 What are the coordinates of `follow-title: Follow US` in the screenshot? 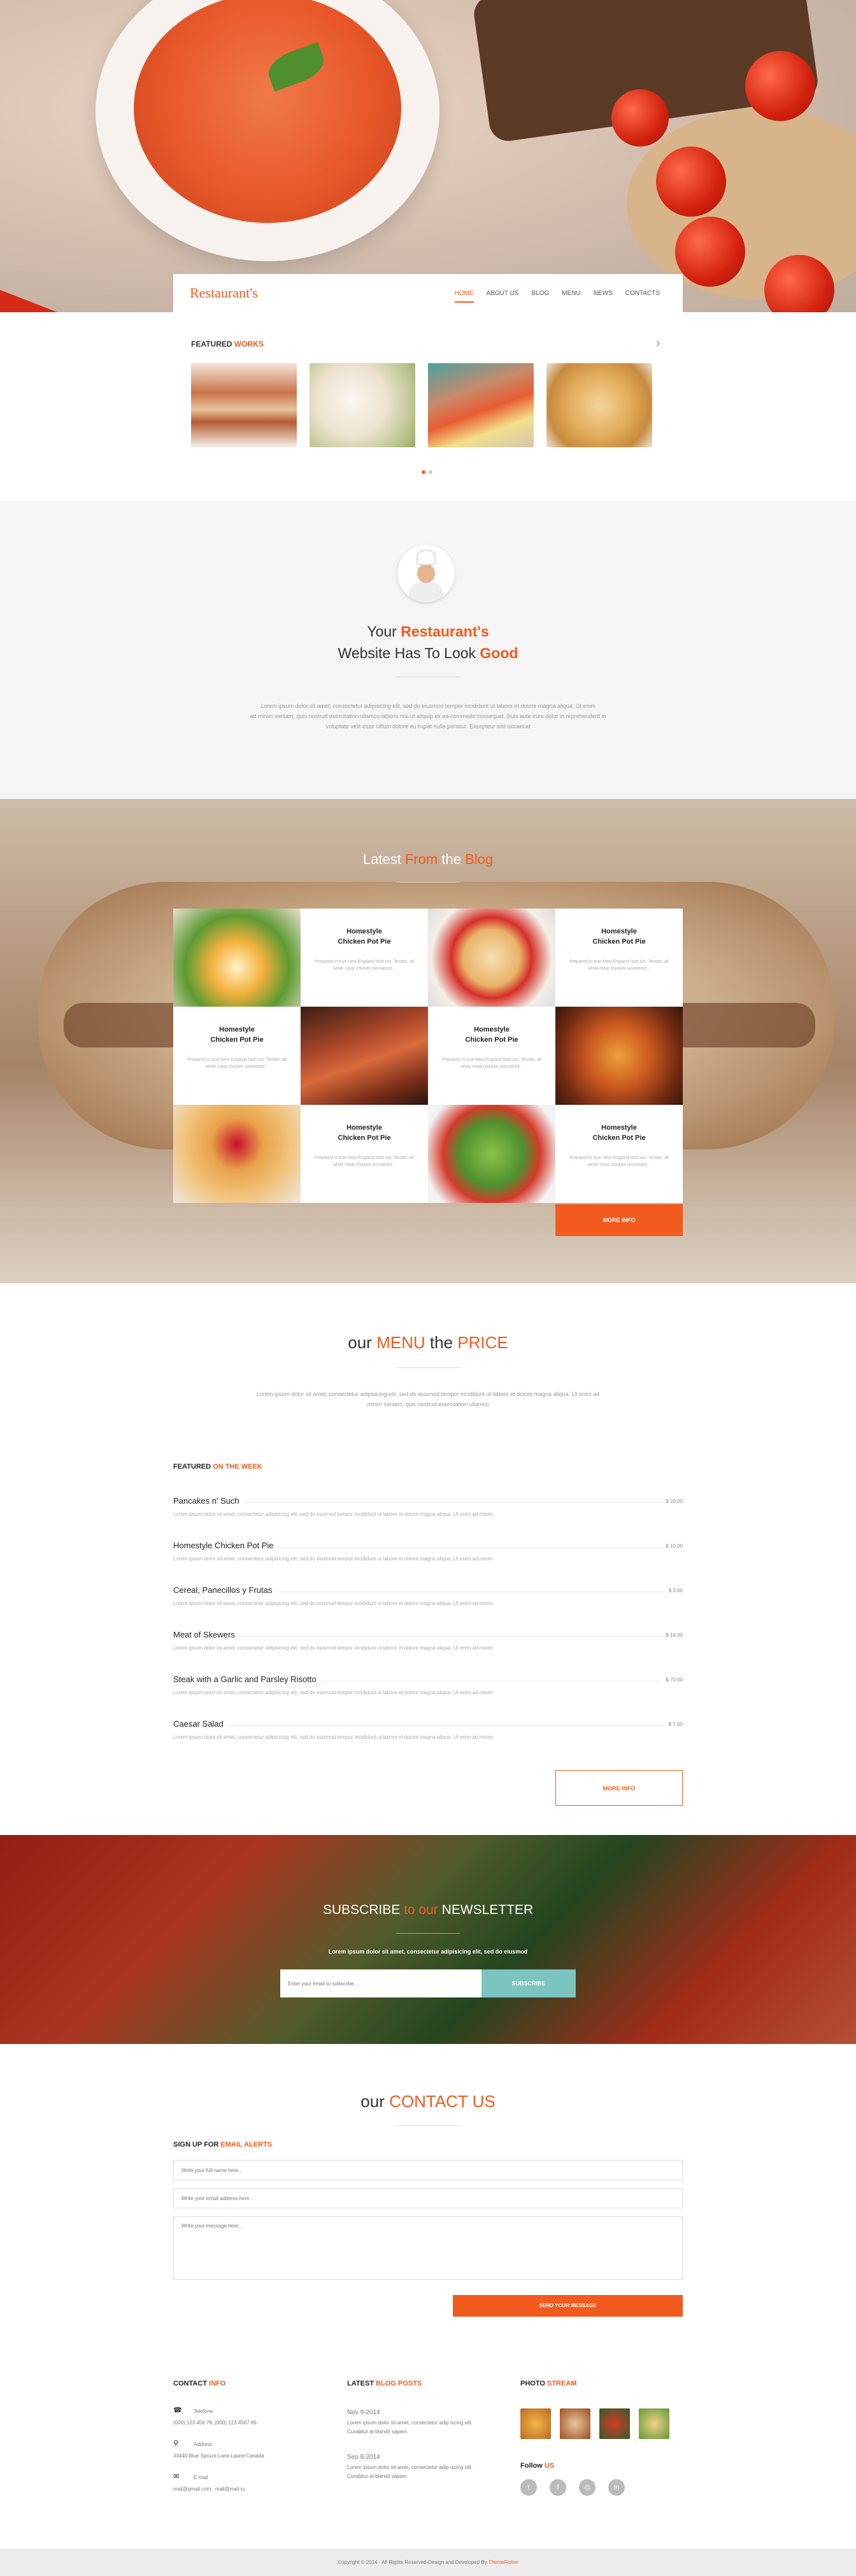 It's located at (537, 2466).